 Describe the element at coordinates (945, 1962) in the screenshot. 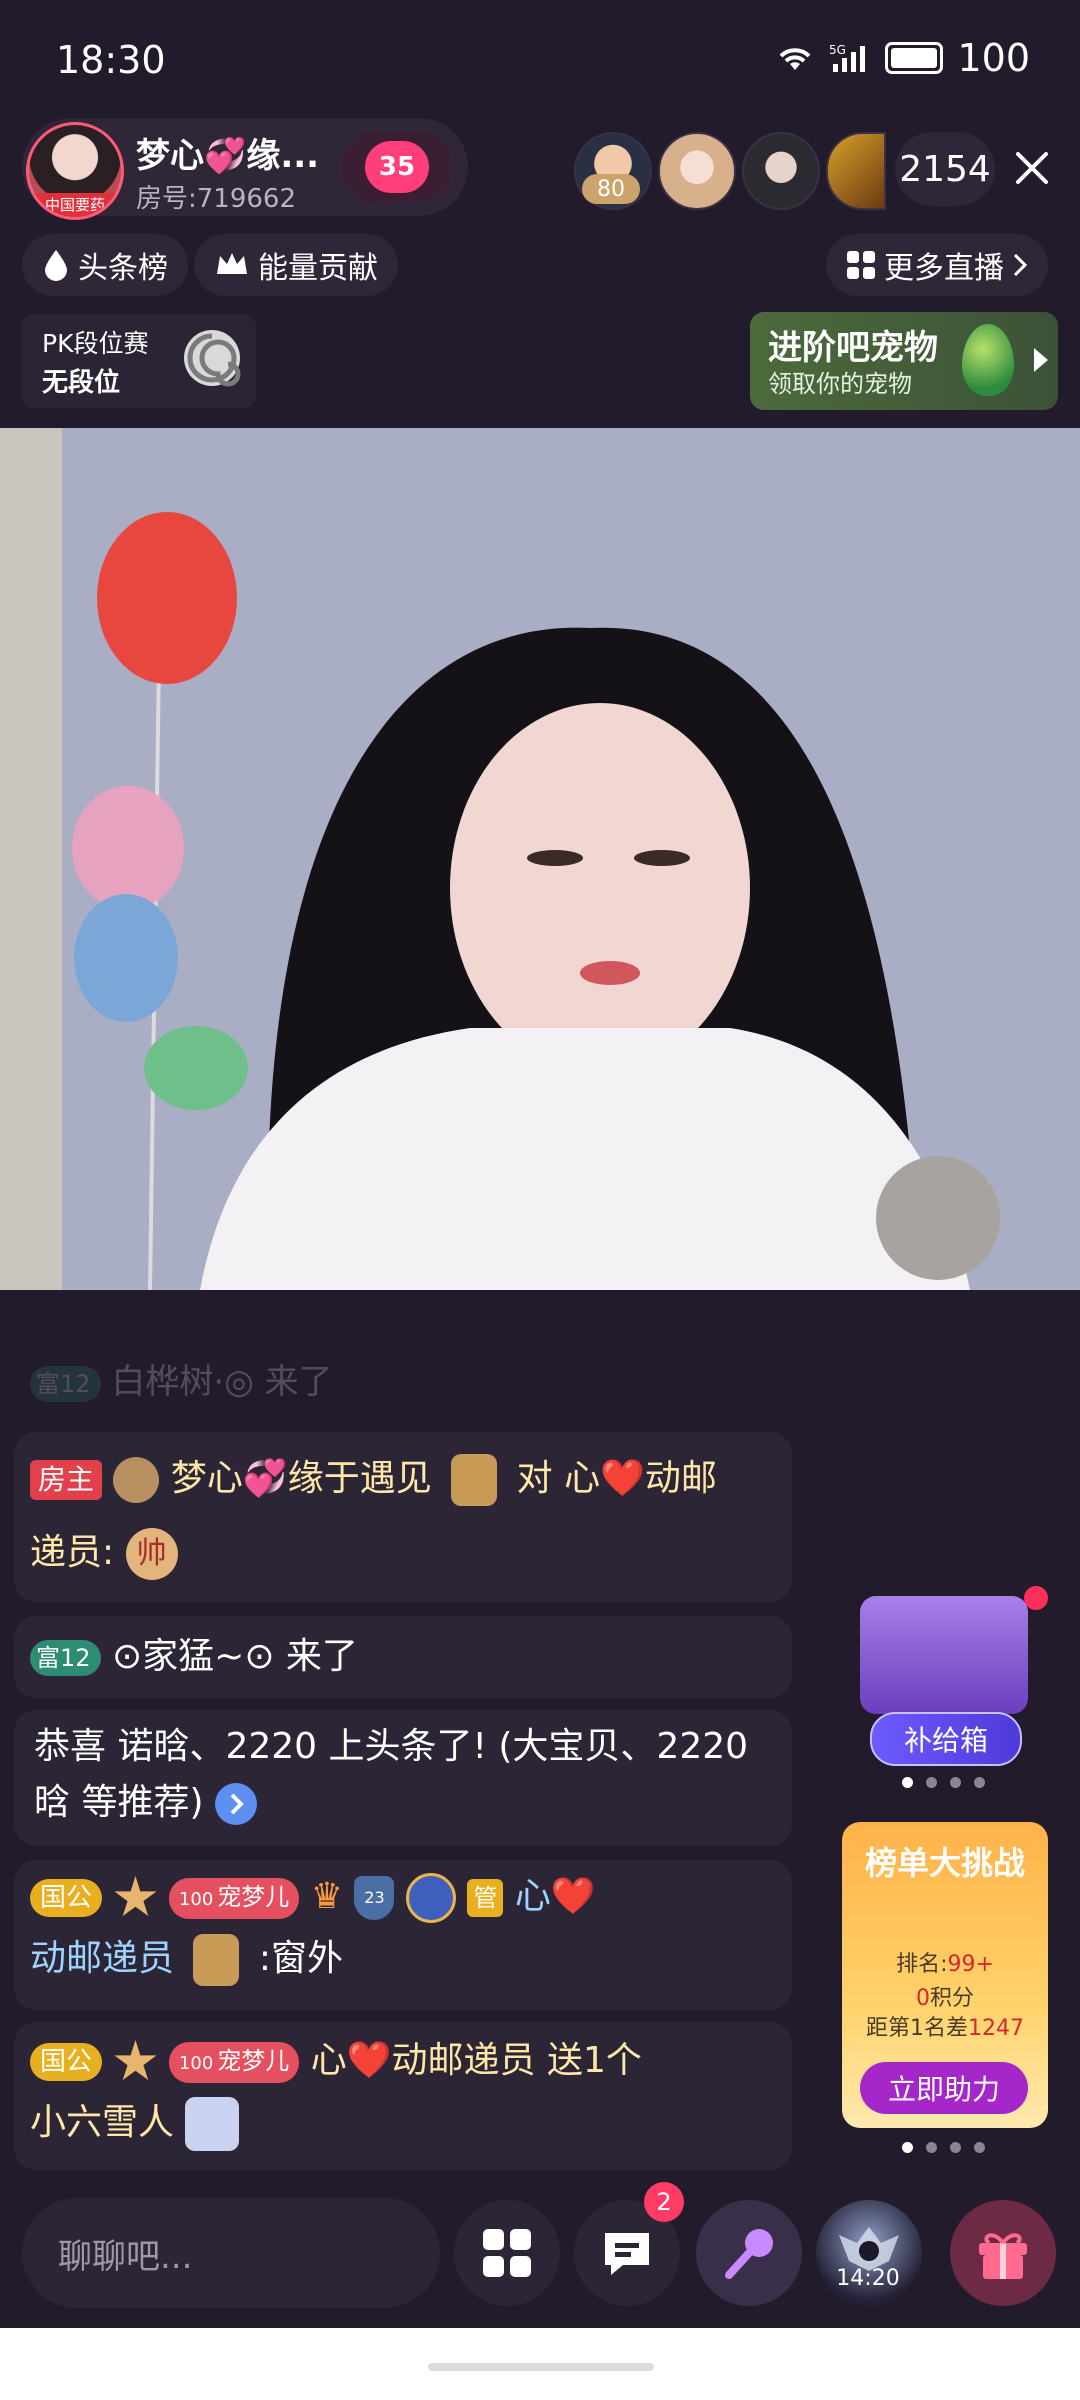

I see `rank-line: 排名:99+` at that location.